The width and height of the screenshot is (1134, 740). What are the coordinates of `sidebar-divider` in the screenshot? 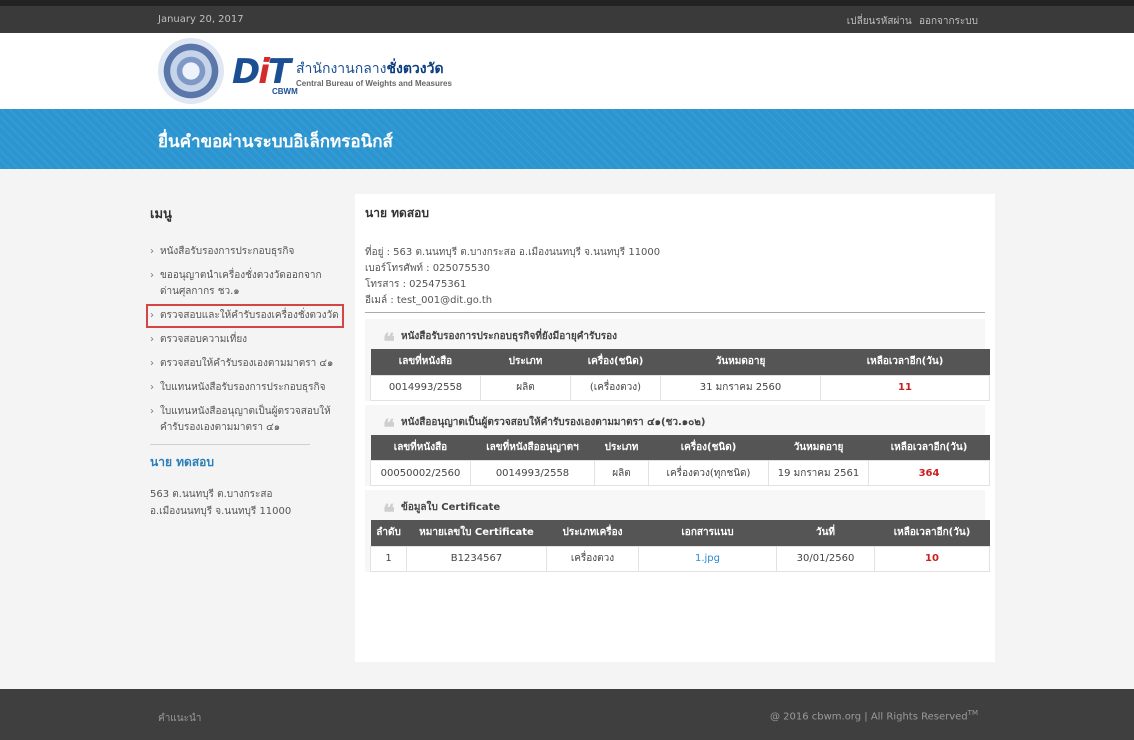 It's located at (230, 444).